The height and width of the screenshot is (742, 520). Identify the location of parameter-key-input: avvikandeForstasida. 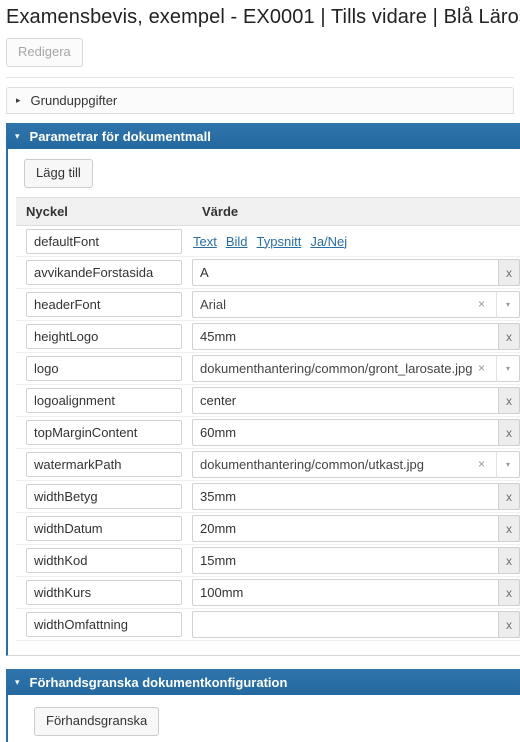
(104, 272).